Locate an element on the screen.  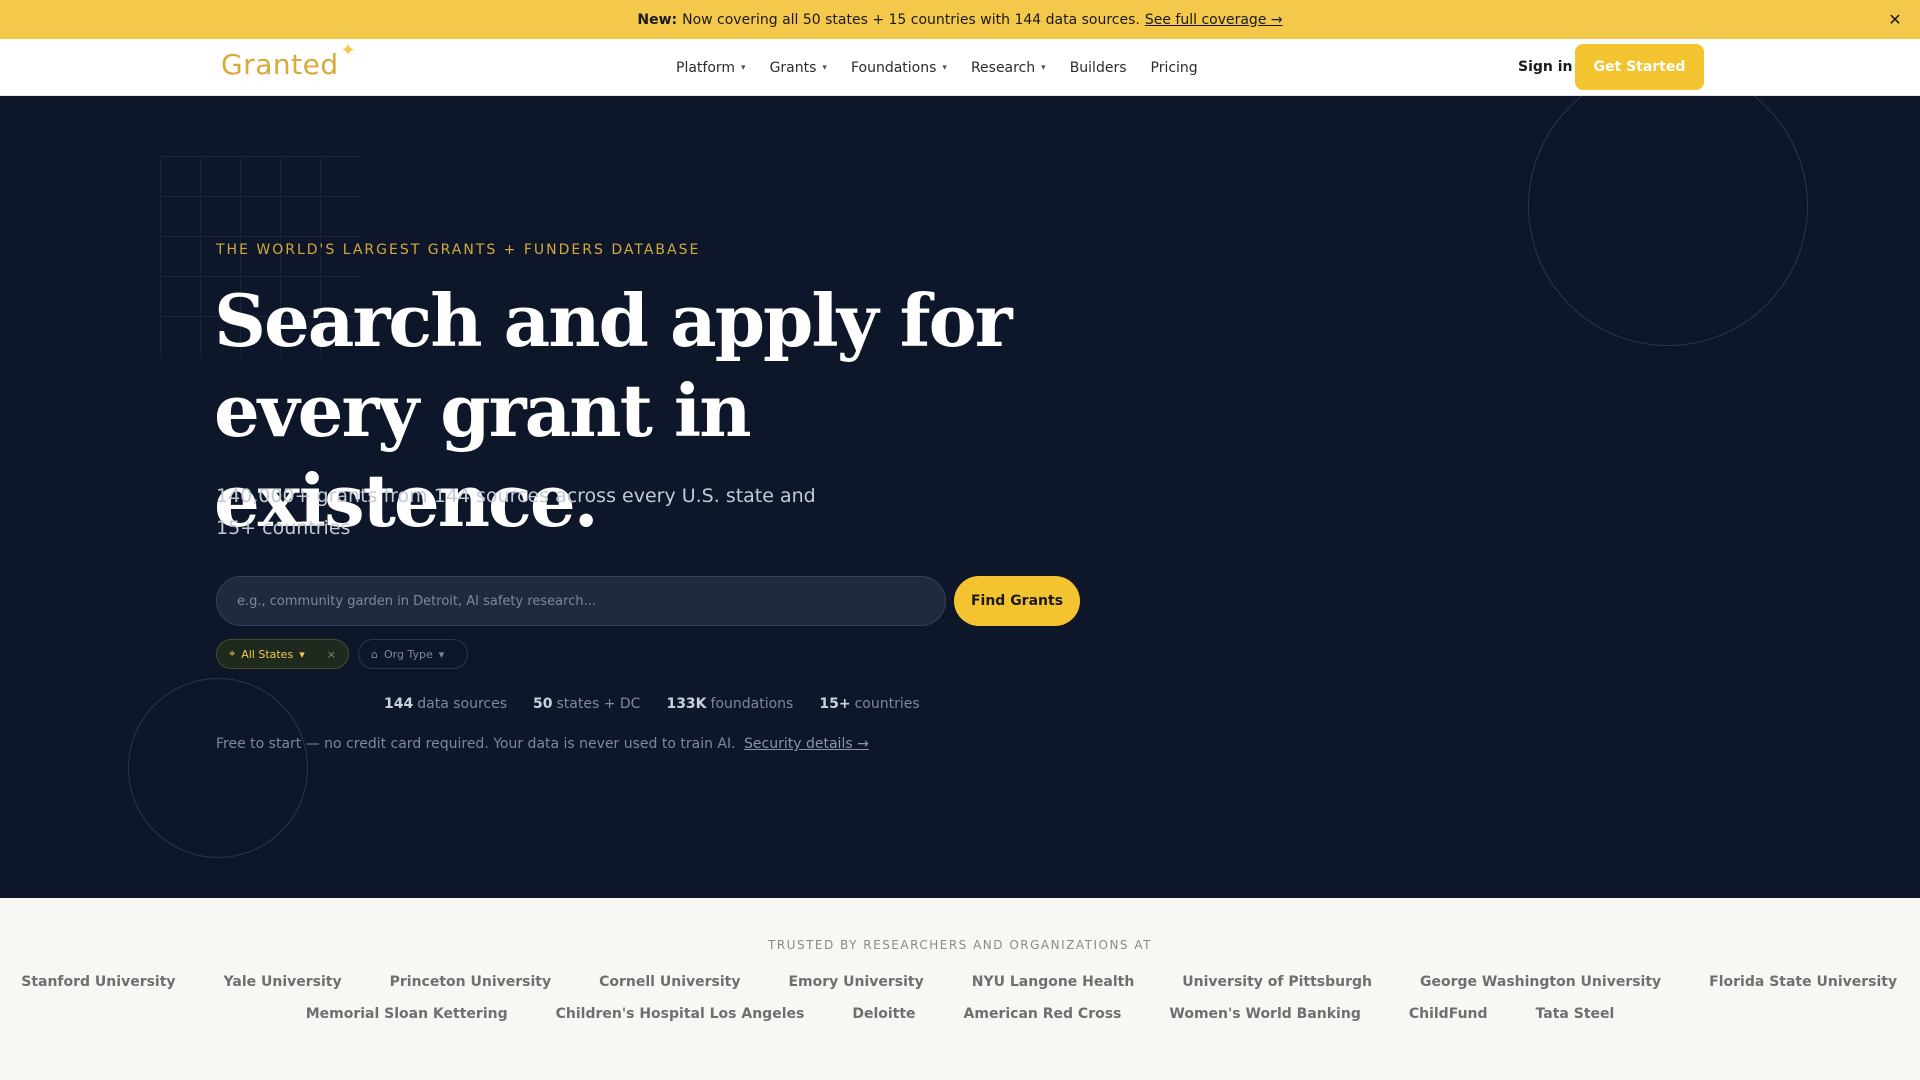
org-name: Florida State University is located at coordinates (1803, 982).